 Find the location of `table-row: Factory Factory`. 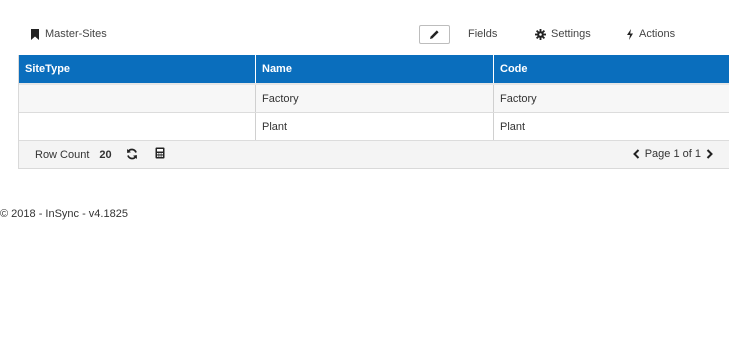

table-row: Factory Factory is located at coordinates (374, 98).